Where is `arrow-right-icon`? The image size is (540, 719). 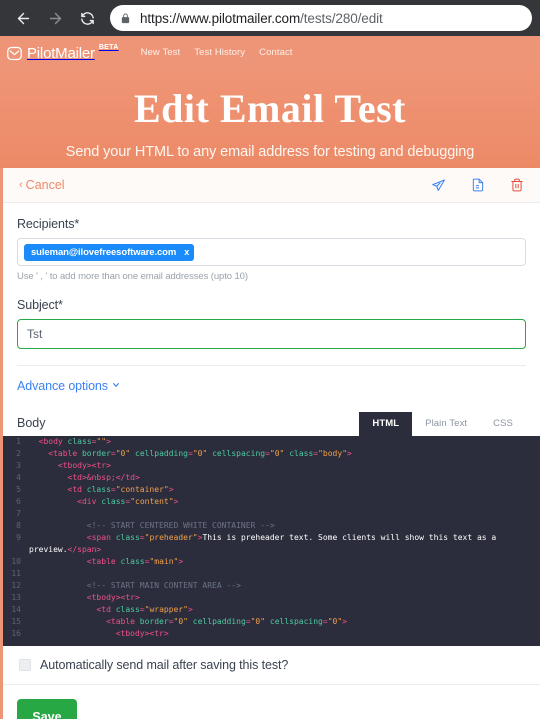
arrow-right-icon is located at coordinates (55, 18).